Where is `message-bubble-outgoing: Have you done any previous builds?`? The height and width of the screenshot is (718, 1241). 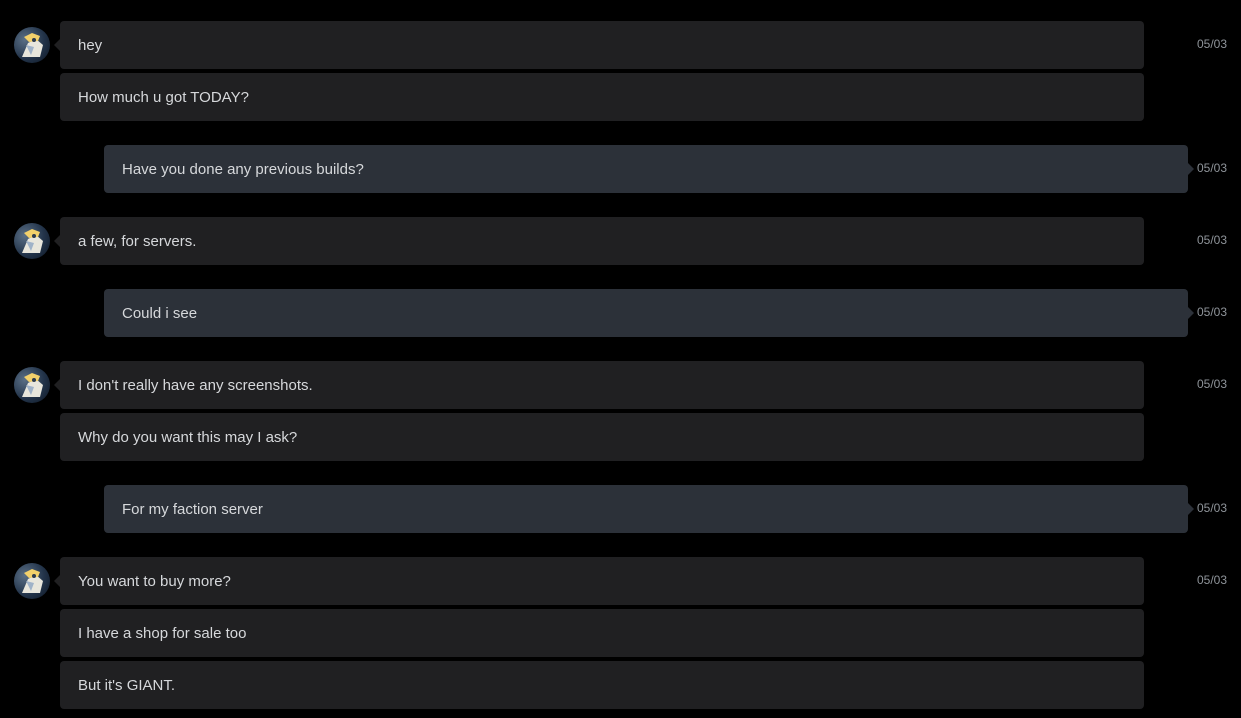 message-bubble-outgoing: Have you done any previous builds? is located at coordinates (649, 169).